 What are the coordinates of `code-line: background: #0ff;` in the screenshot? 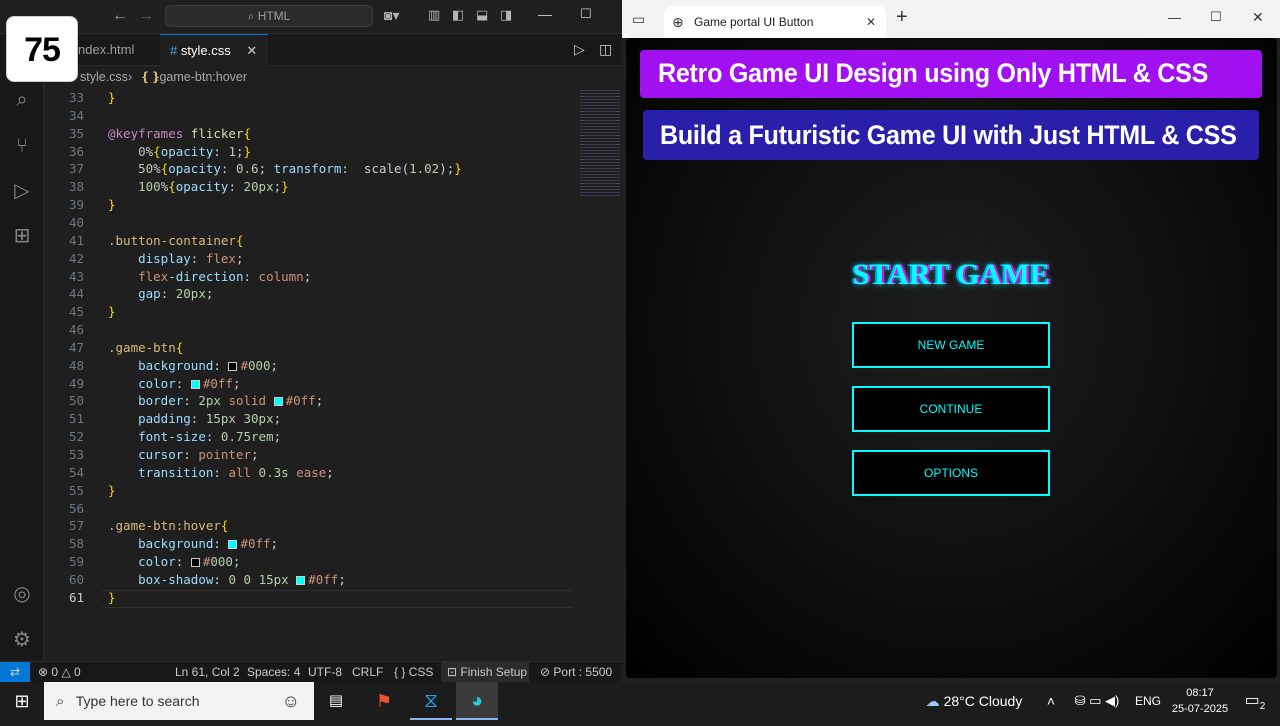 It's located at (193, 544).